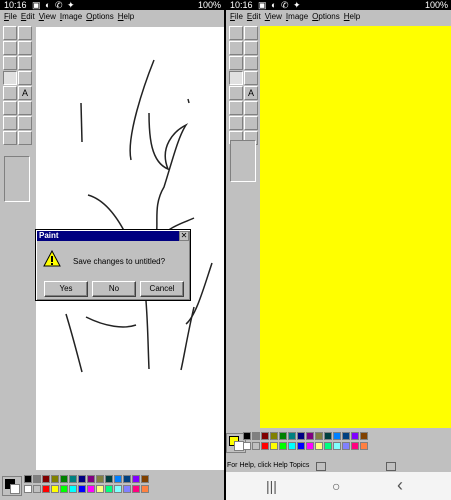  I want to click on recent-apps-button: |||, so click(271, 486).